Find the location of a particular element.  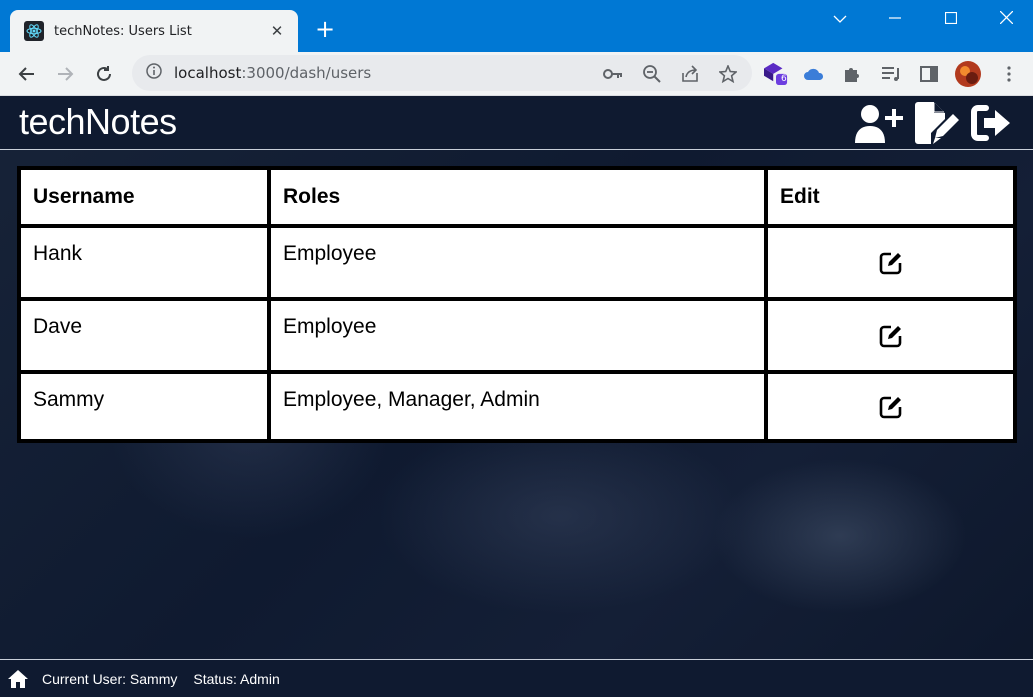

forward-arrow-icon is located at coordinates (65, 74).